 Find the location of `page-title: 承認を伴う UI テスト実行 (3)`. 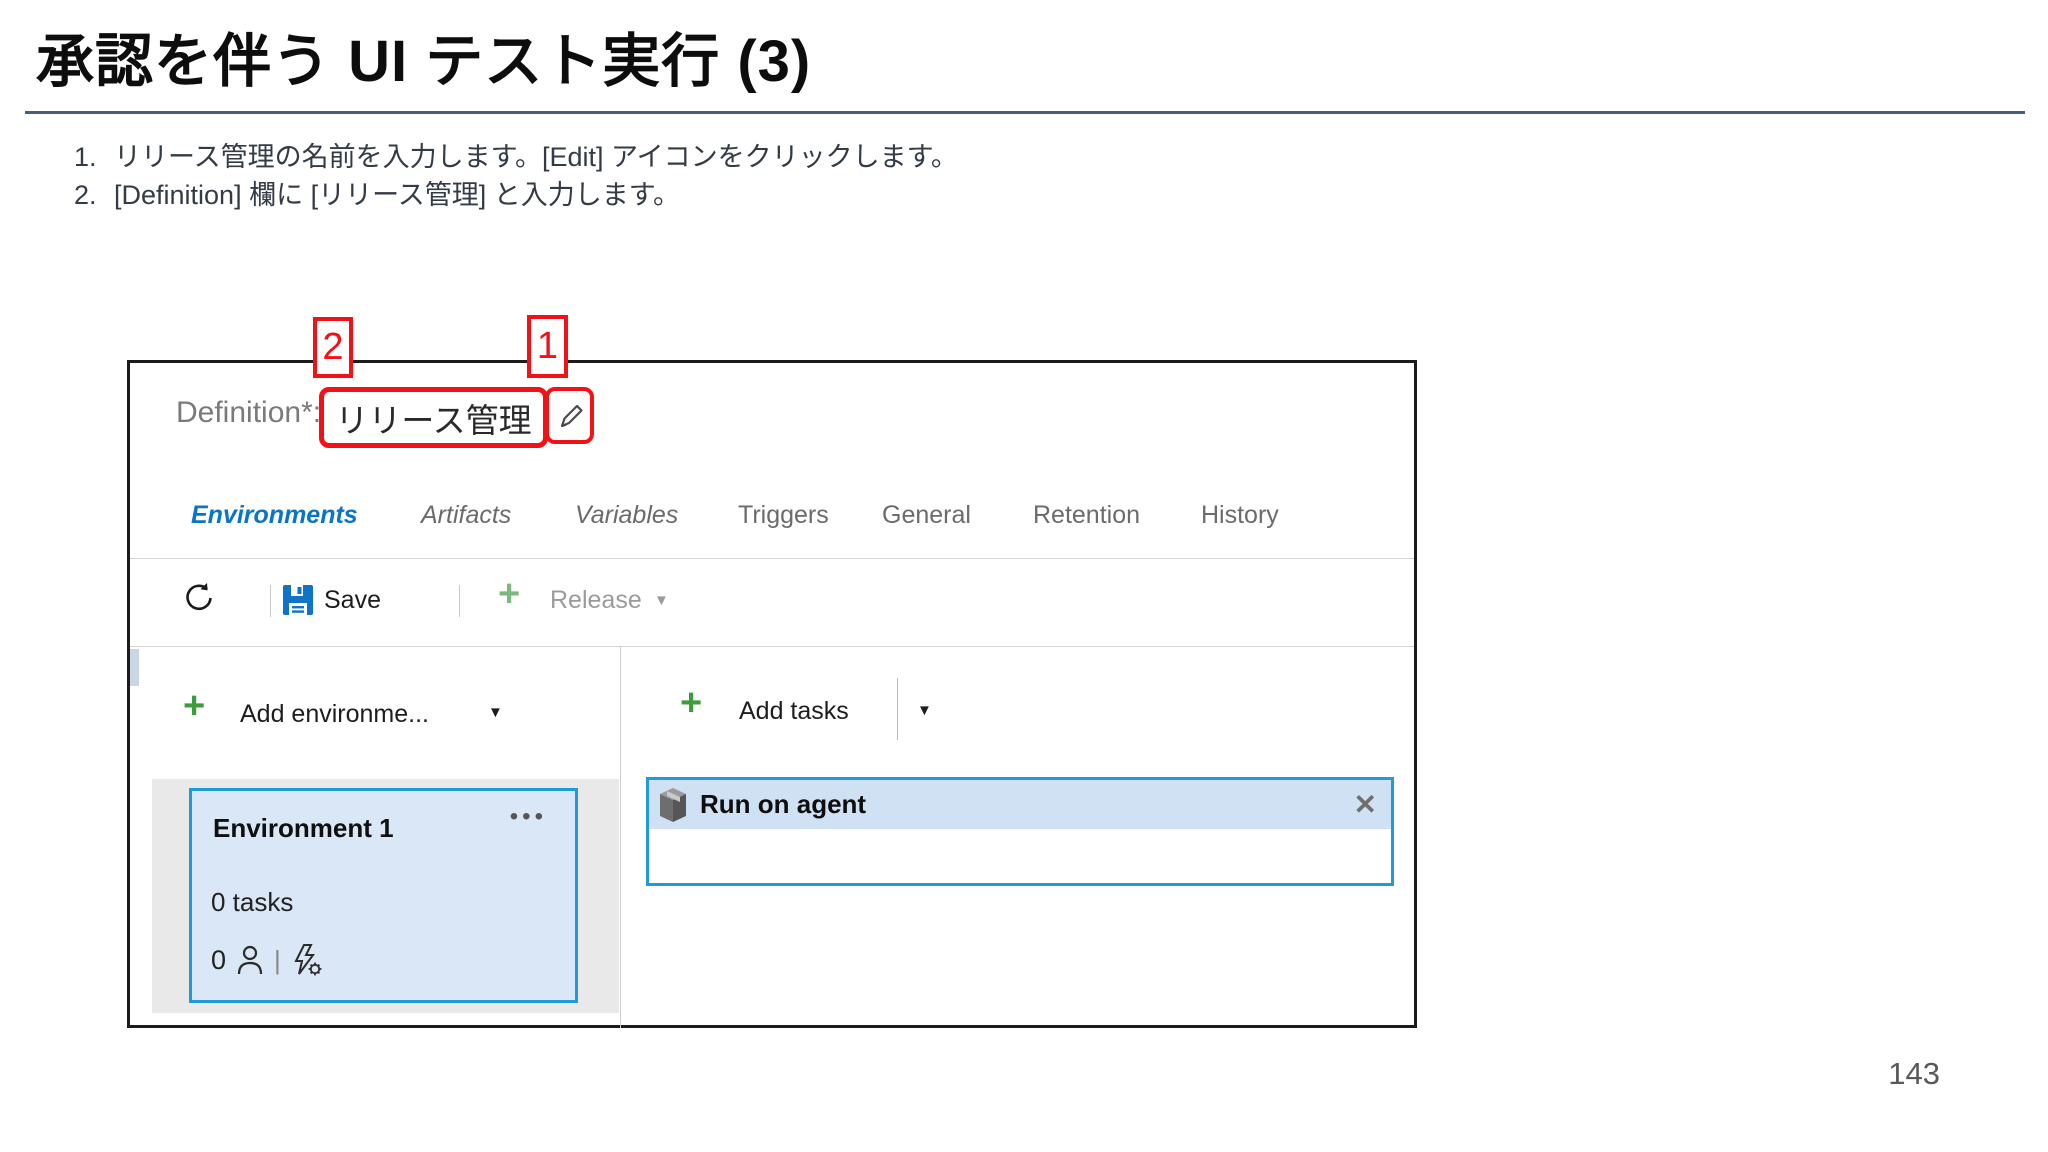

page-title: 承認を伴う UI テスト実行 (3) is located at coordinates (424, 61).